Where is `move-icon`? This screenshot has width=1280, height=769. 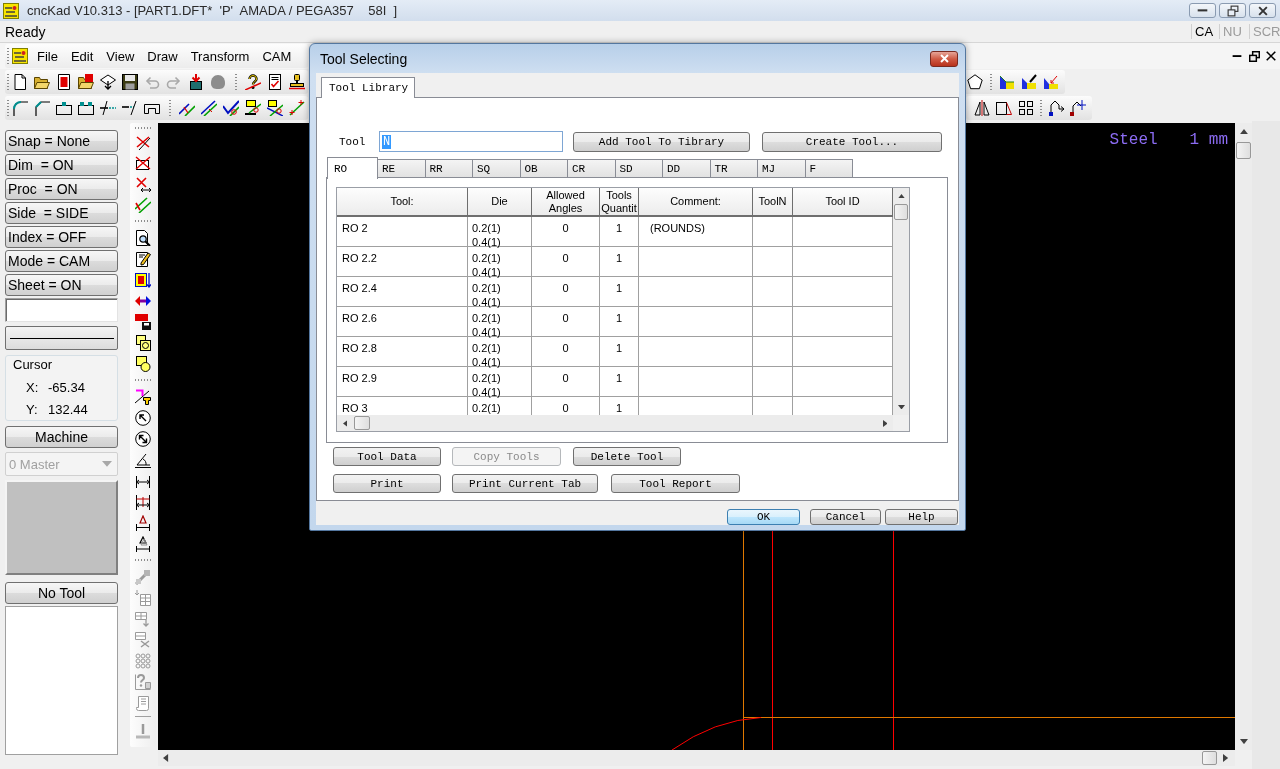 move-icon is located at coordinates (1056, 108).